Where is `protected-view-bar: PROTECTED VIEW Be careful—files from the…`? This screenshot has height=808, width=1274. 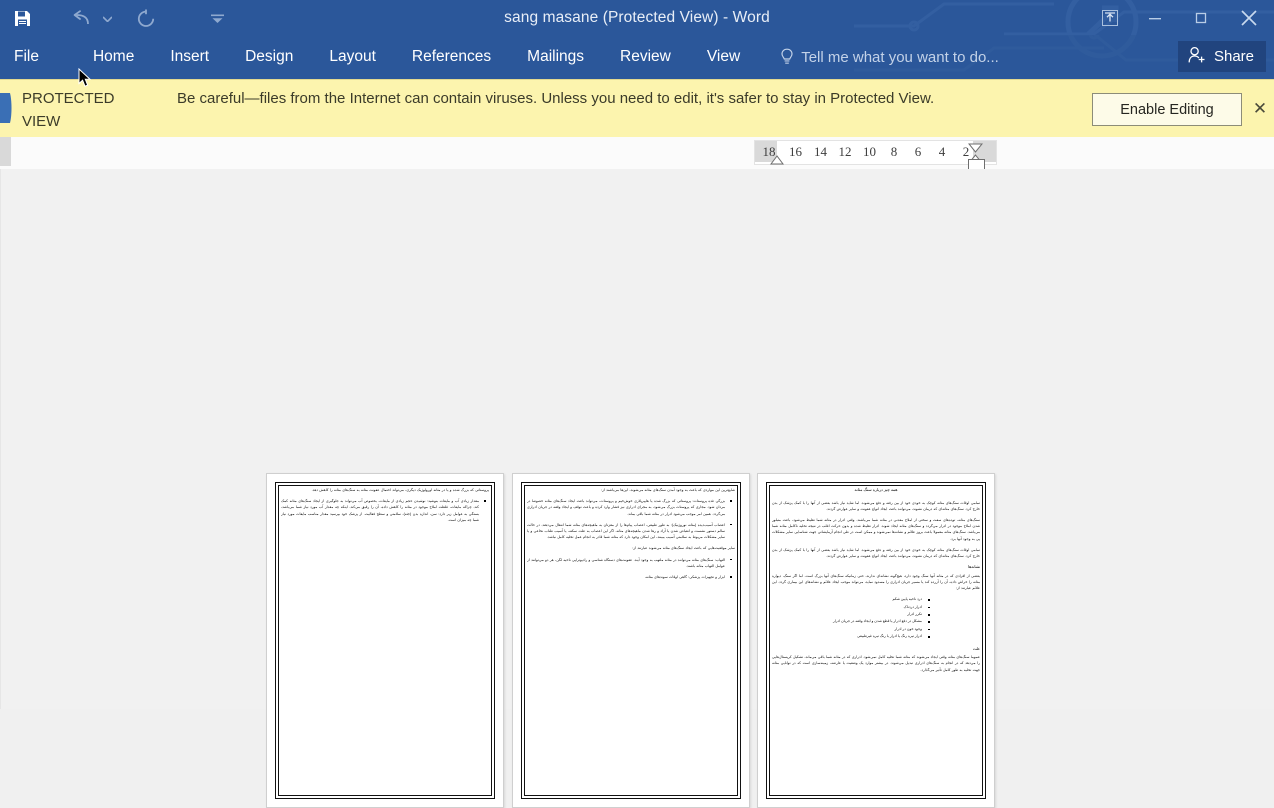 protected-view-bar: PROTECTED VIEW Be careful—files from the… is located at coordinates (637, 108).